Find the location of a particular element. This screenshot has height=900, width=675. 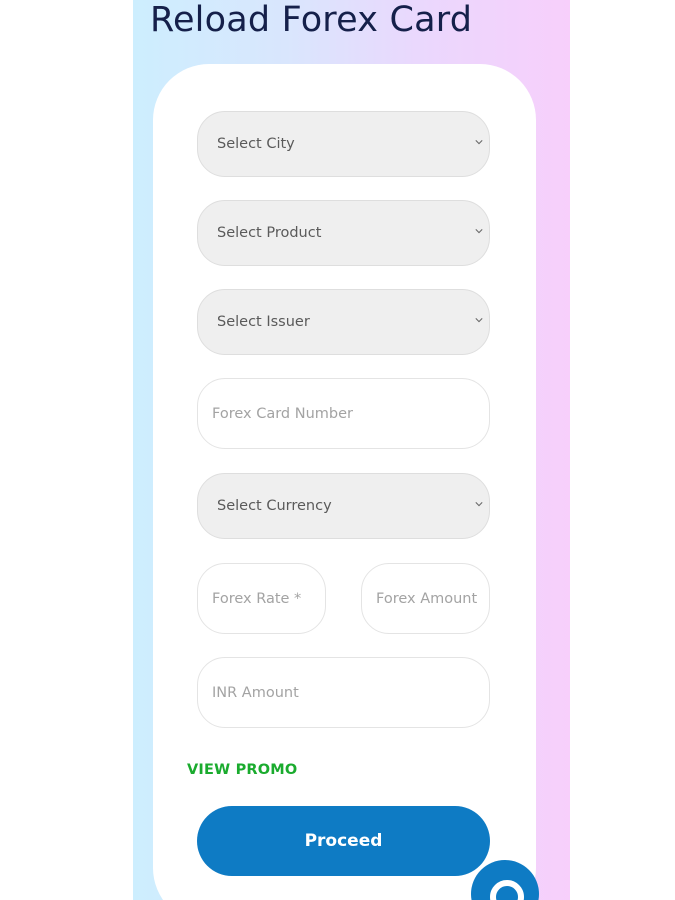

forex-amount-placeholder: Forex Amount is located at coordinates (427, 598).